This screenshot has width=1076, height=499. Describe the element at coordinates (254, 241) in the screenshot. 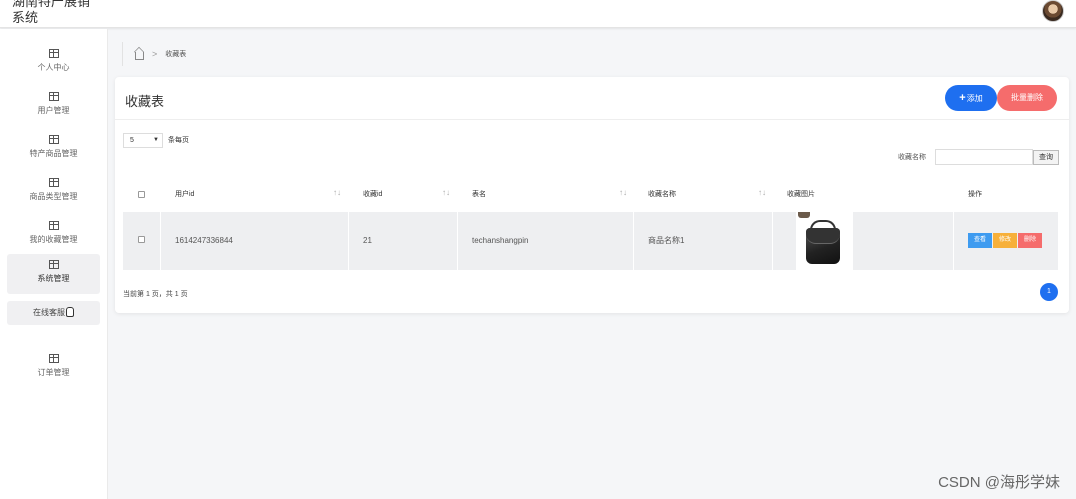

I see `cell-user-id: 1614247336844` at that location.